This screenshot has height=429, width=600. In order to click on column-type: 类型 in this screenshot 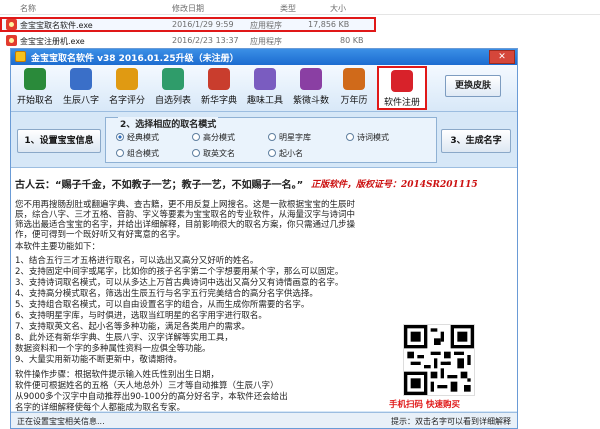, I will do `click(288, 8)`.